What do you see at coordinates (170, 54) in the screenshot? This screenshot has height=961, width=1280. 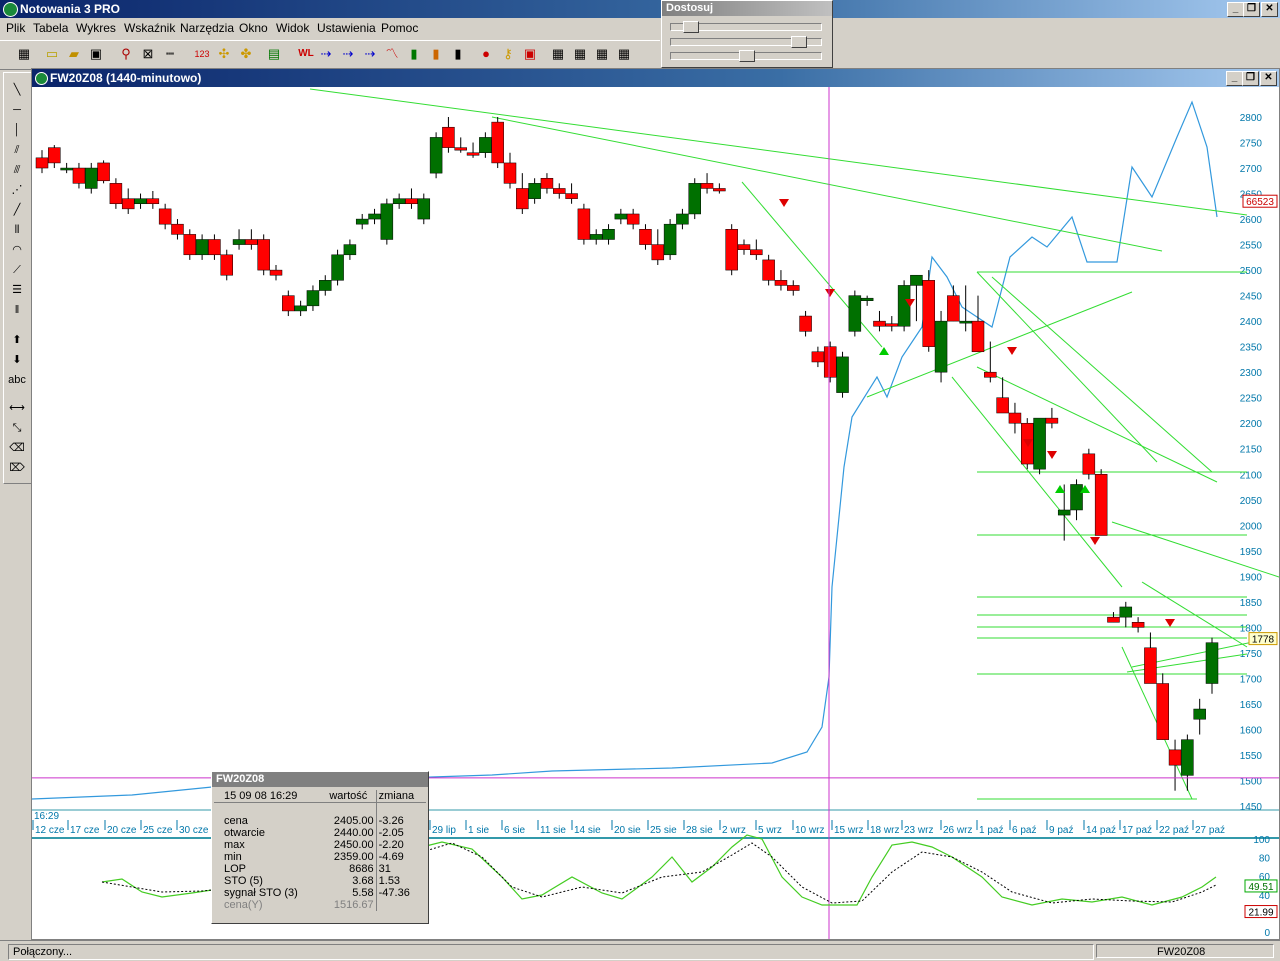 I see `ruler-icon: ┉` at bounding box center [170, 54].